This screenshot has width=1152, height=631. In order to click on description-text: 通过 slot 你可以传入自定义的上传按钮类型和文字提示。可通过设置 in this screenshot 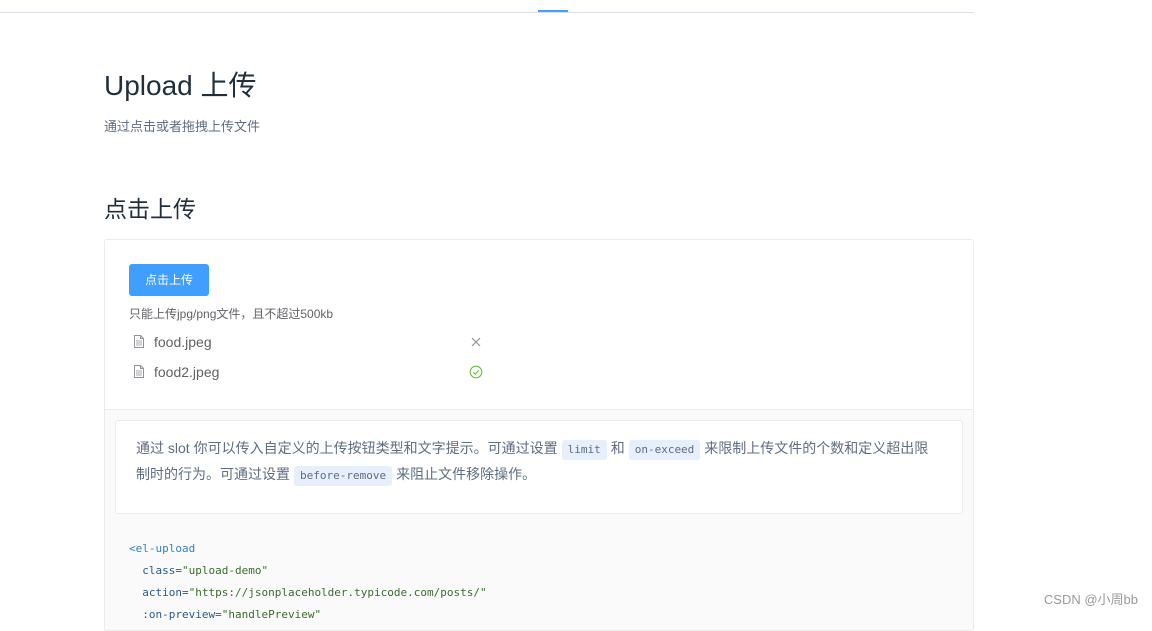, I will do `click(347, 448)`.